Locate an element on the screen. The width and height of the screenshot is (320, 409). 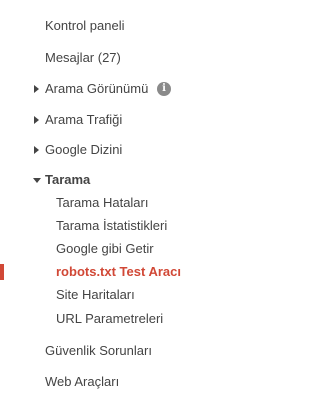
nav-item-web-araclari: Web Araçları is located at coordinates (100, 382).